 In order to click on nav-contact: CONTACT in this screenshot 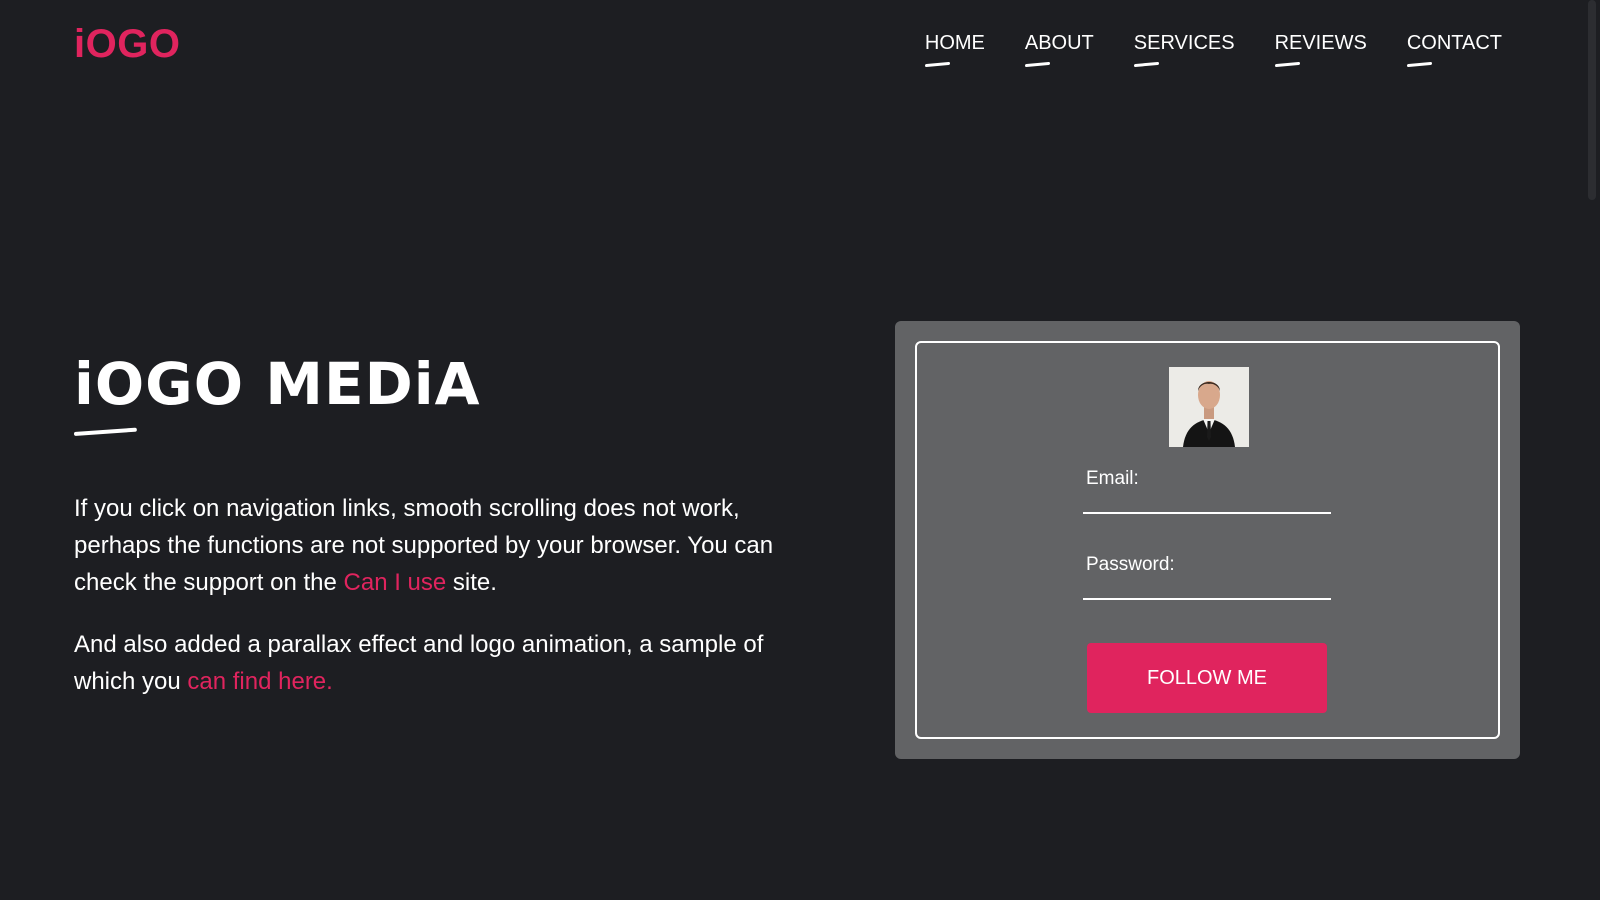, I will do `click(1454, 50)`.